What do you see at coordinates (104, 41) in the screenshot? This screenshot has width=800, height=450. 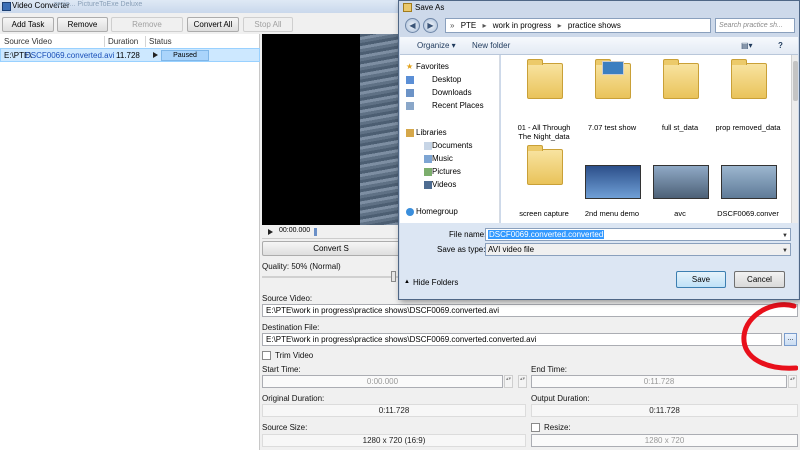 I see `column-divider` at bounding box center [104, 41].